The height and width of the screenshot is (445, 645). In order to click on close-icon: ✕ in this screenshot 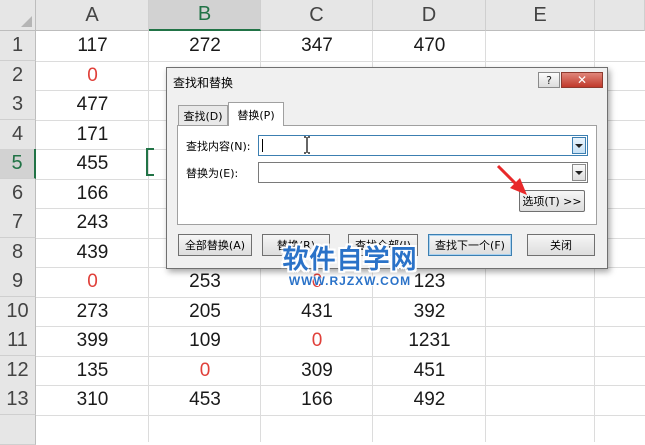, I will do `click(582, 80)`.